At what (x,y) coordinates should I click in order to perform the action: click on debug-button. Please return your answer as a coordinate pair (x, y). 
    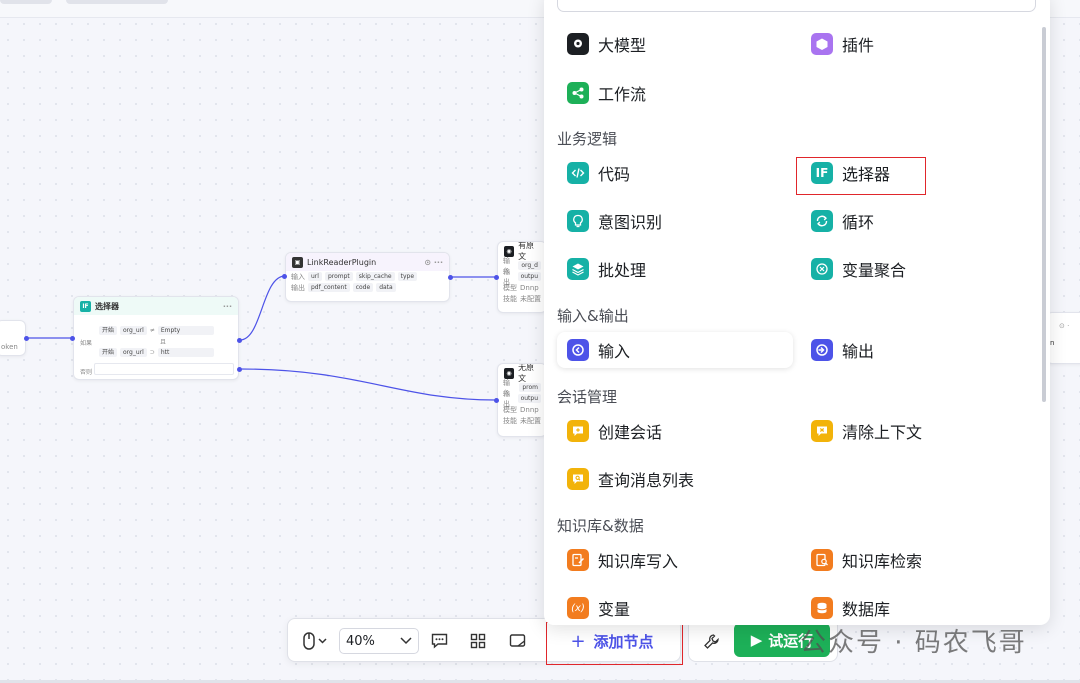
    Looking at the image, I should click on (711, 641).